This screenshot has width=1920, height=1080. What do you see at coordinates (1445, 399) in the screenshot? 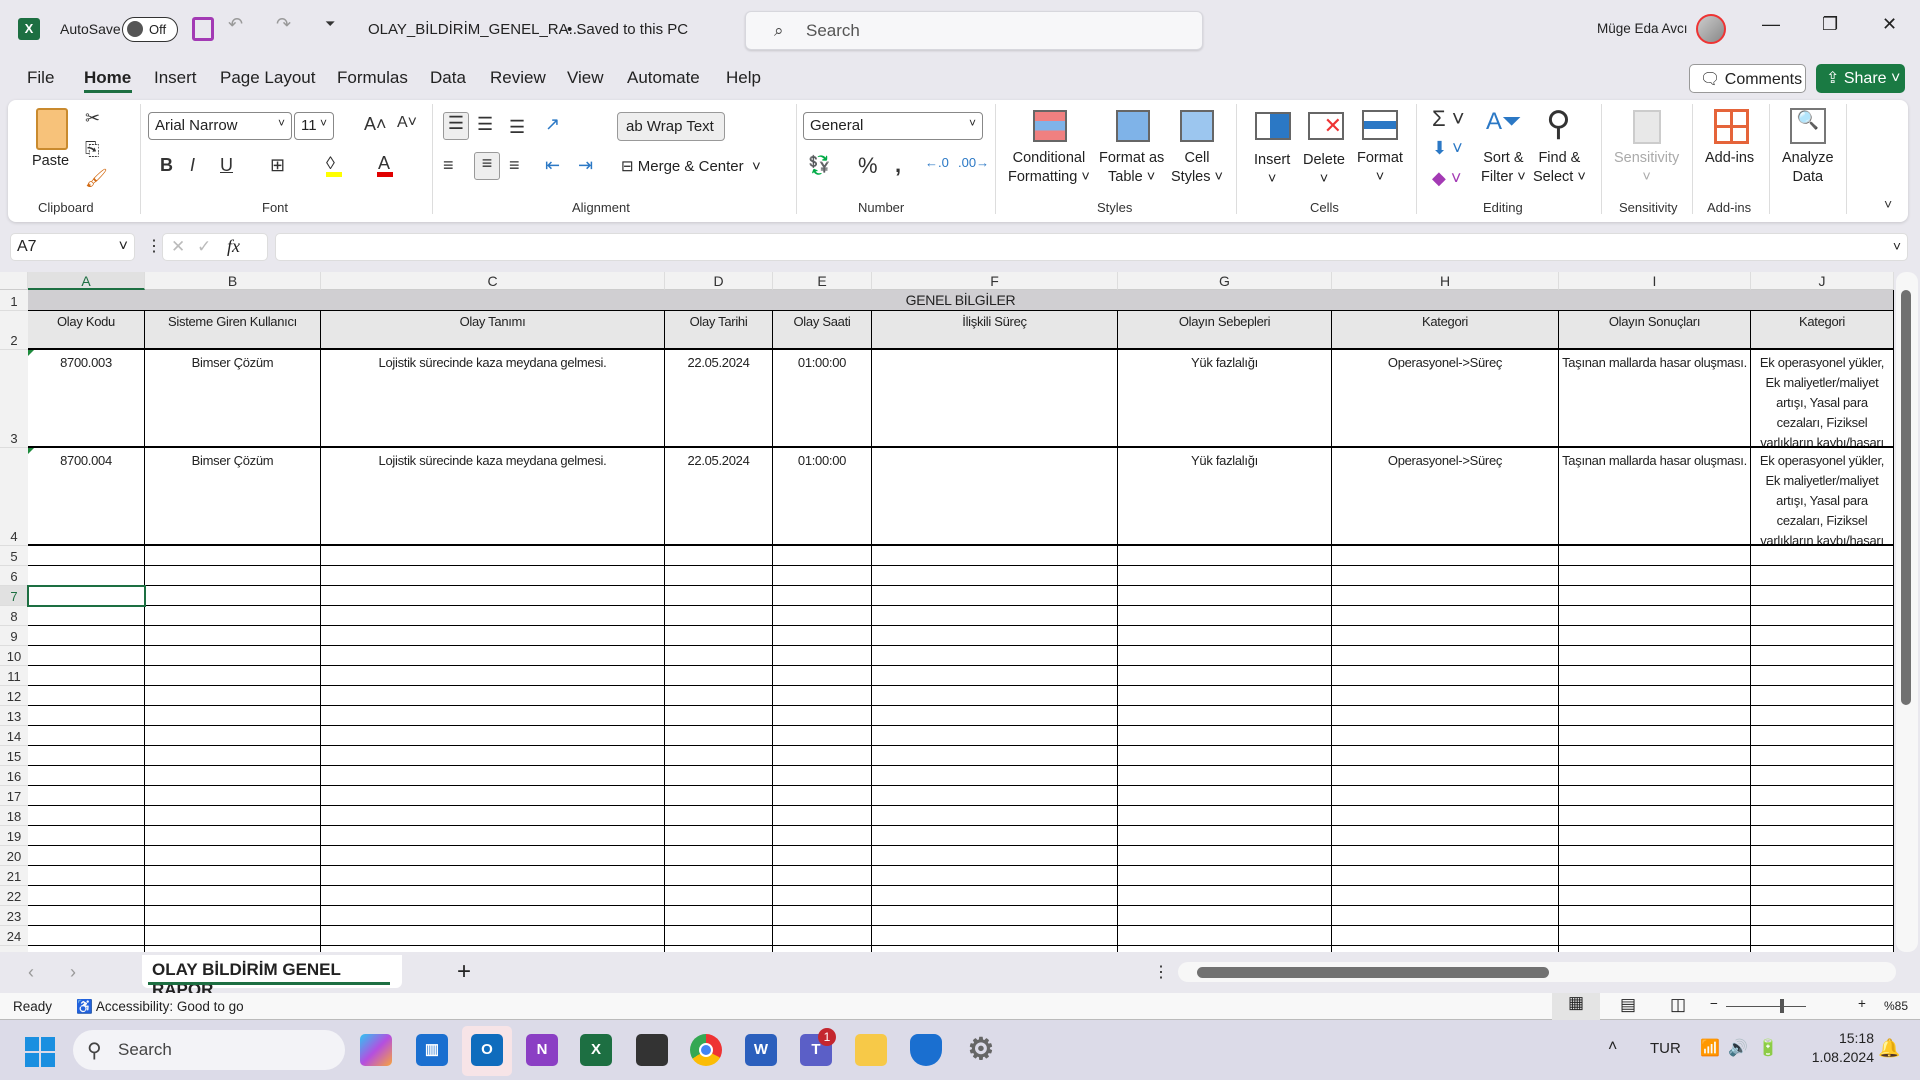
I see `data-cell: Operasyonel->Süreç` at bounding box center [1445, 399].